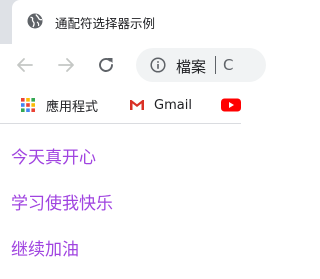 The image size is (320, 279). I want to click on tab-strip: 通配符选择器示例, so click(120, 22).